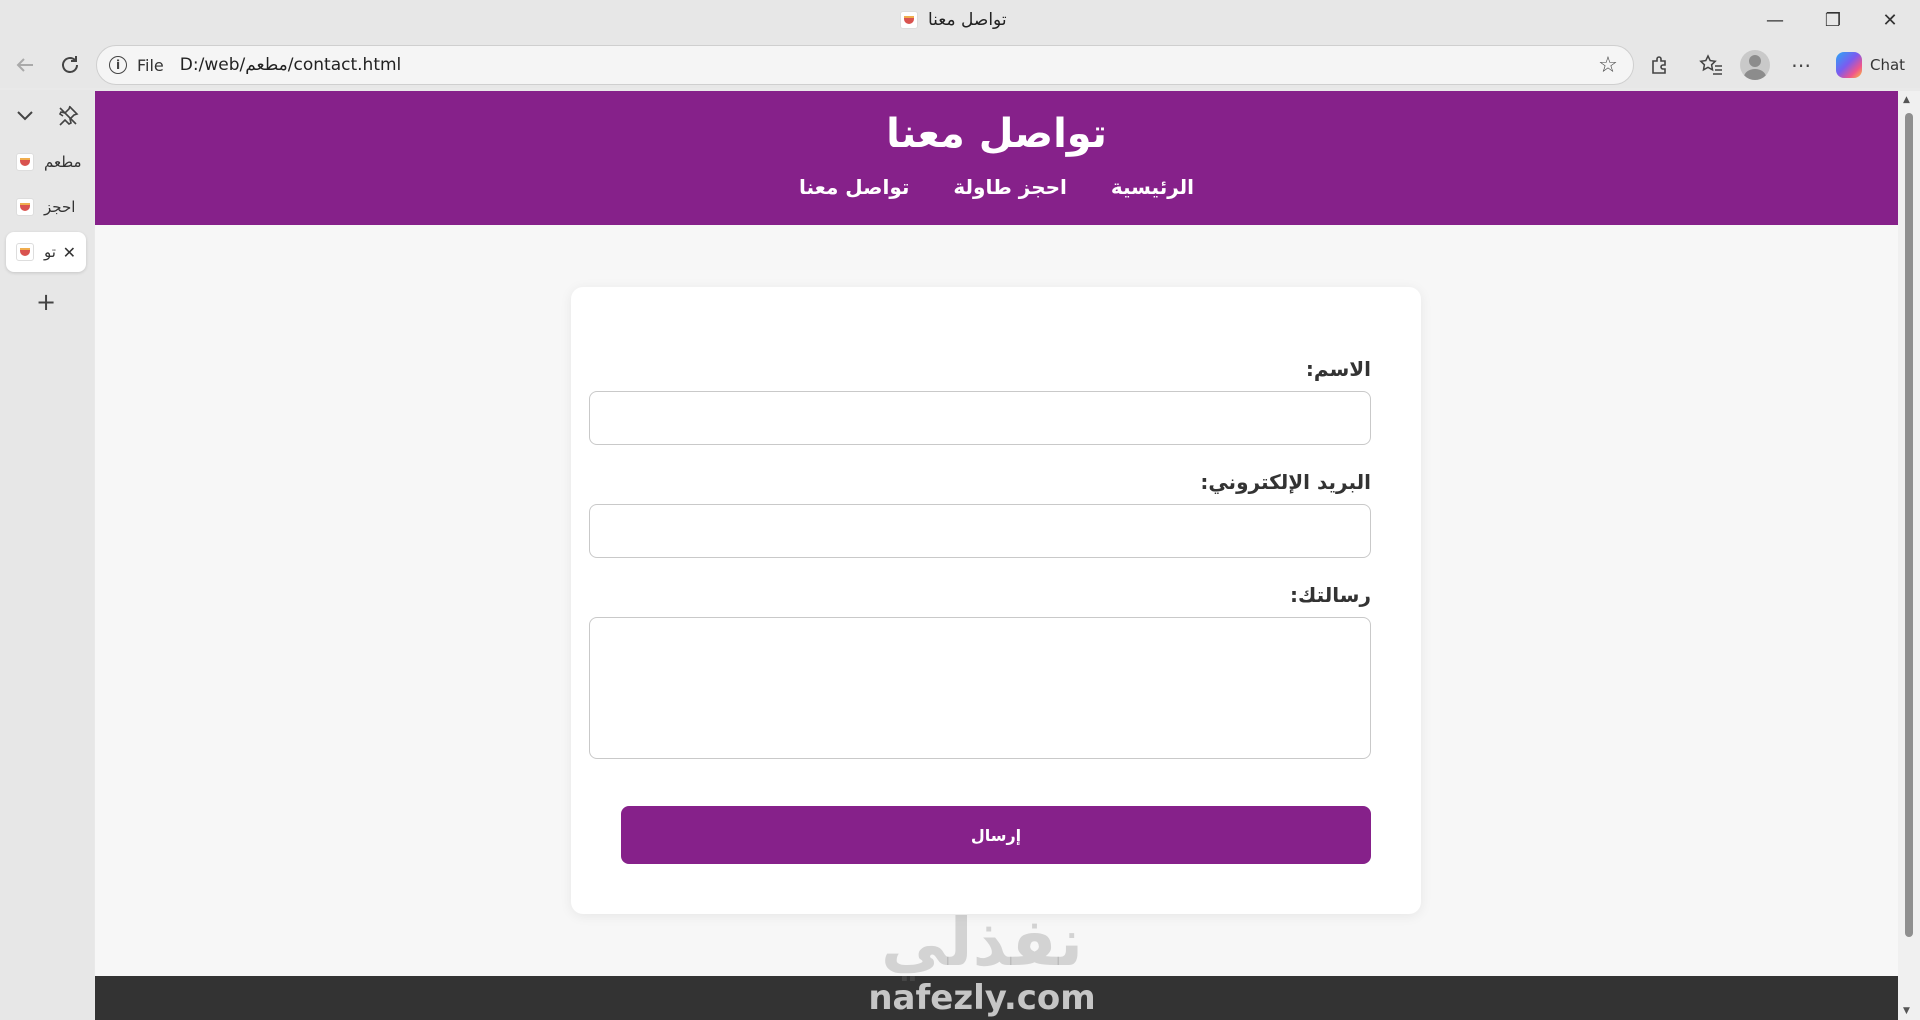 The height and width of the screenshot is (1020, 1920). I want to click on more-options-button: ⋯, so click(1801, 65).